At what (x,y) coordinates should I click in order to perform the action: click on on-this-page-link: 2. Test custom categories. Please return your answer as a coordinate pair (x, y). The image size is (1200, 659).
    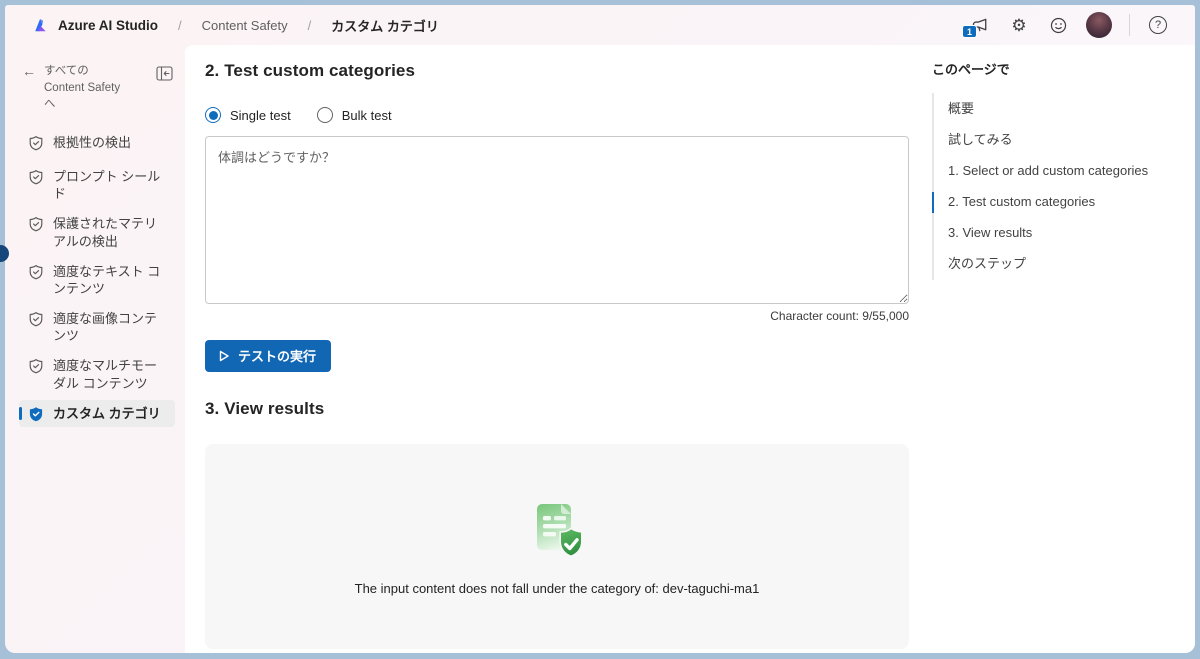
    Looking at the image, I should click on (1057, 202).